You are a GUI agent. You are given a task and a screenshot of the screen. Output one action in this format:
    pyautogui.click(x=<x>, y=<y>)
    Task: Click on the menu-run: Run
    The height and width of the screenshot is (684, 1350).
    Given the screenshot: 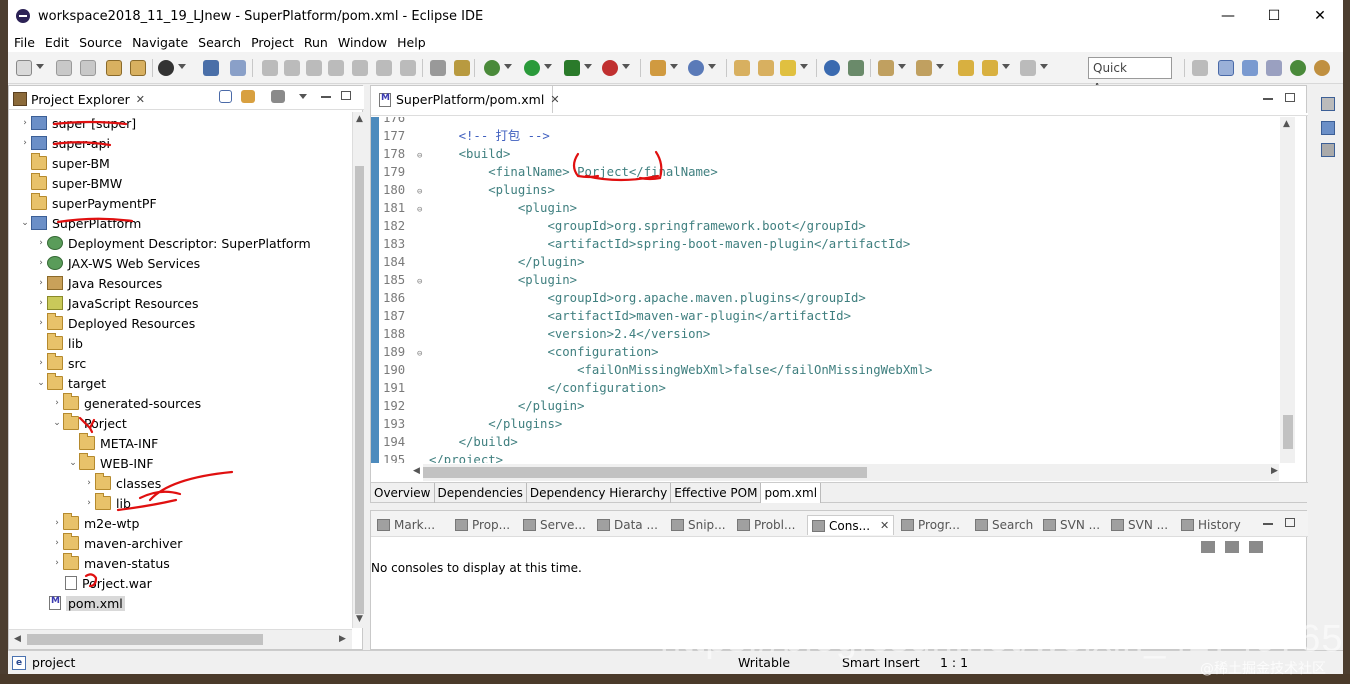 What is the action you would take?
    pyautogui.click(x=316, y=42)
    